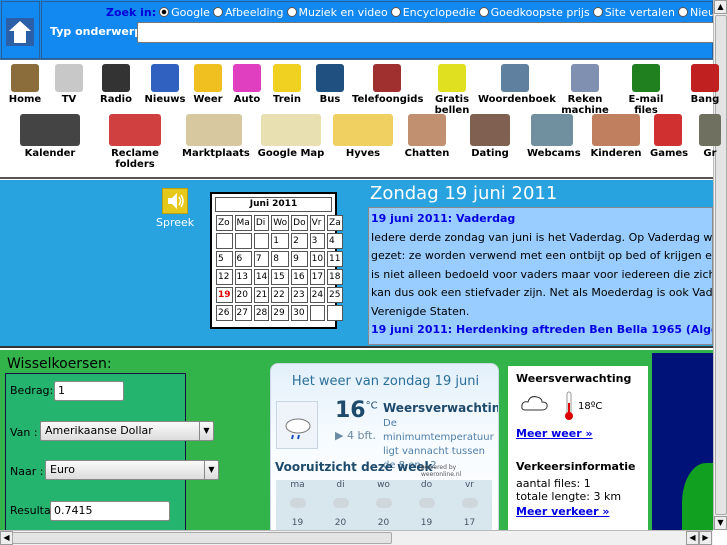 This screenshot has width=727, height=545. What do you see at coordinates (127, 431) in the screenshot?
I see `van-select: Amerikaanse Dollar ▼` at bounding box center [127, 431].